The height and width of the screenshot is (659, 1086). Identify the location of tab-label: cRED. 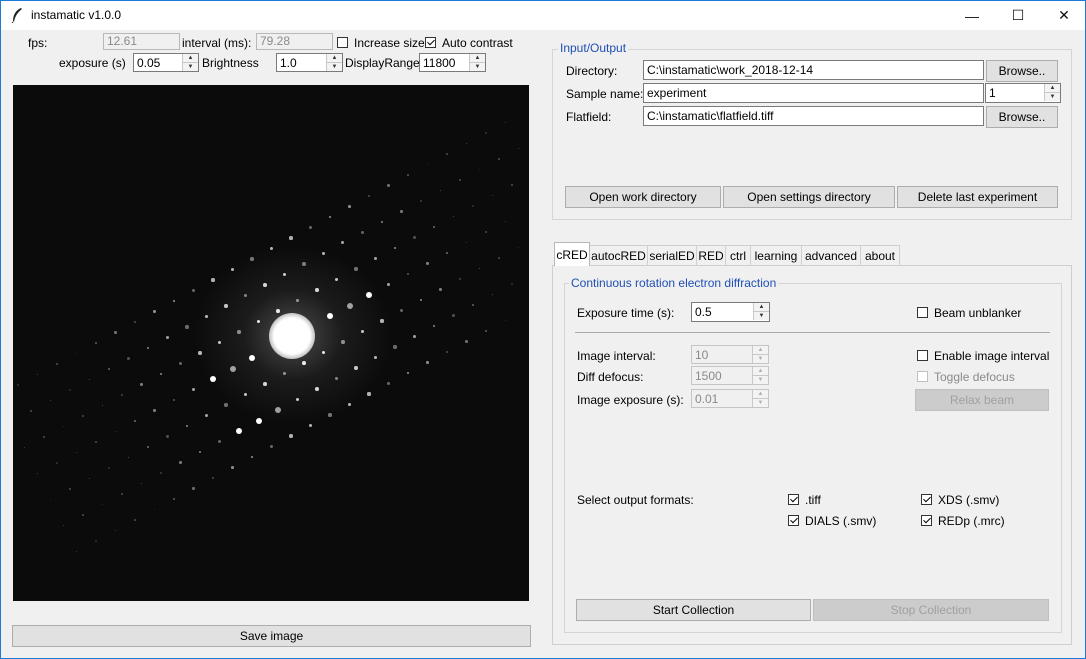
(572, 254).